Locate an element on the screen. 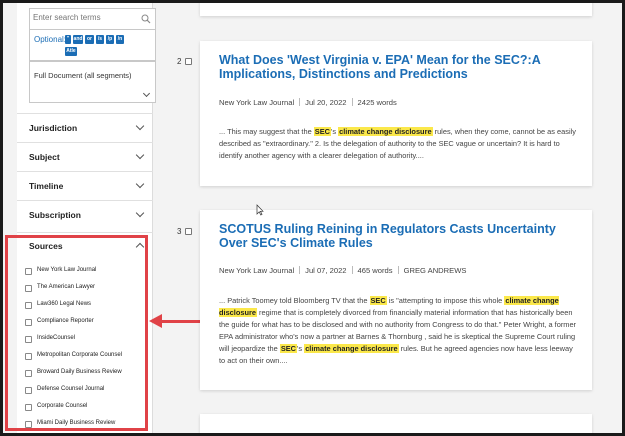  search-icon is located at coordinates (146, 19).